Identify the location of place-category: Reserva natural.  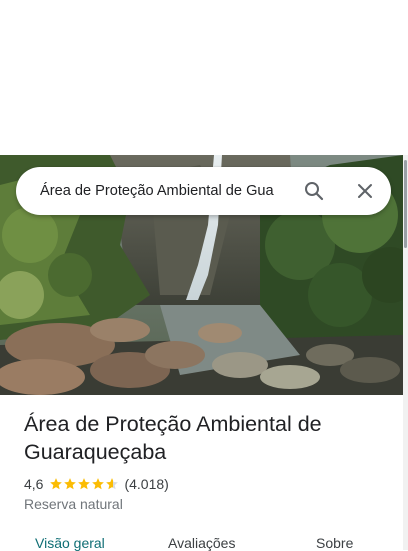
(73, 504).